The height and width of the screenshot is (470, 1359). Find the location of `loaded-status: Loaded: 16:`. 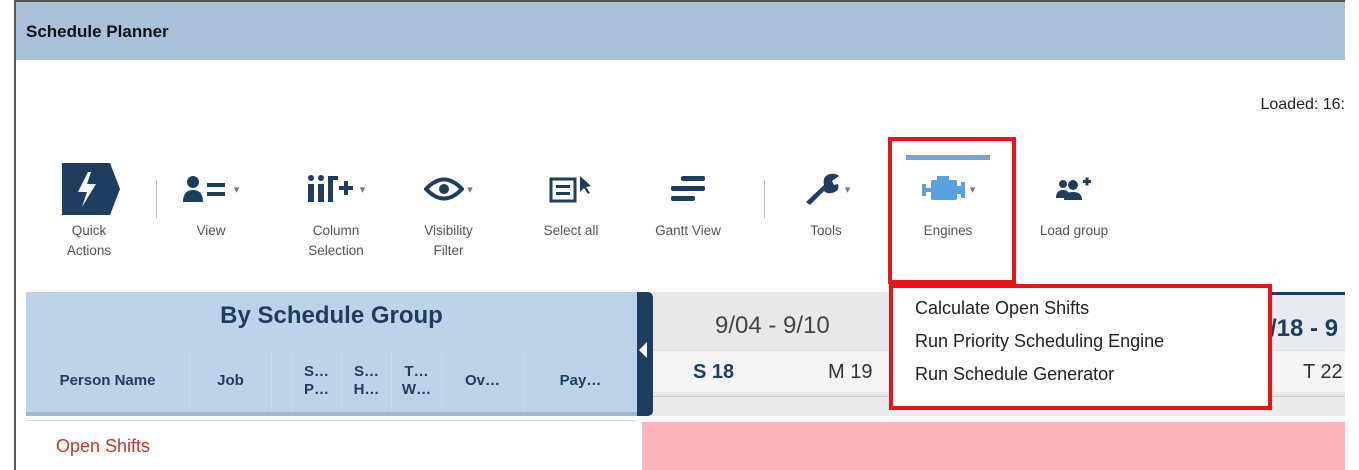

loaded-status: Loaded: 16: is located at coordinates (1302, 104).